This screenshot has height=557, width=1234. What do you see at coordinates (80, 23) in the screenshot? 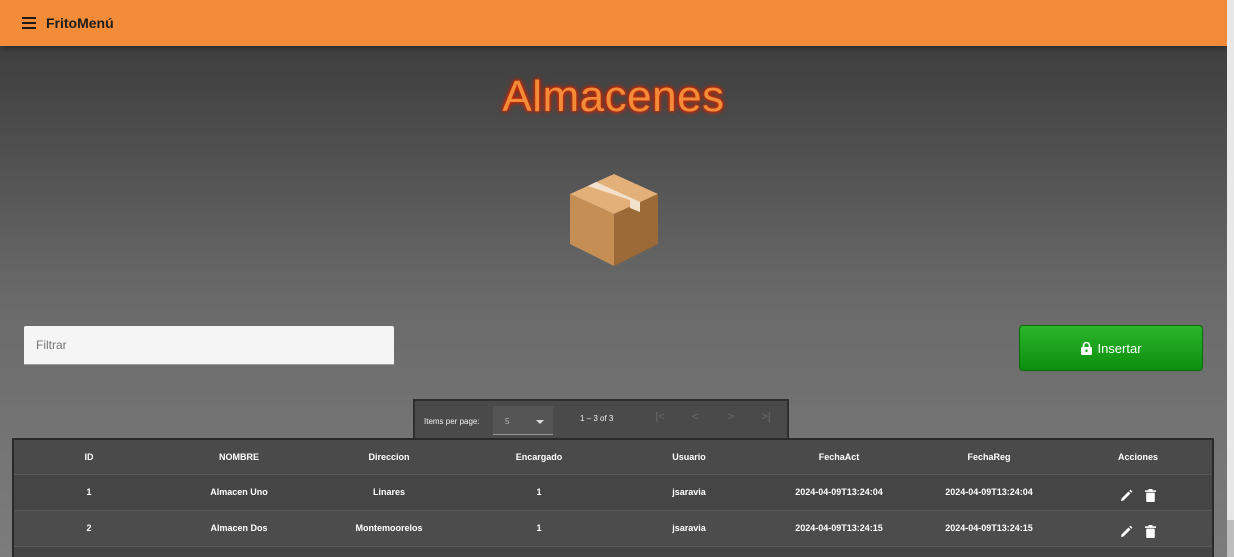
I see `app-title: FritoMenú` at bounding box center [80, 23].